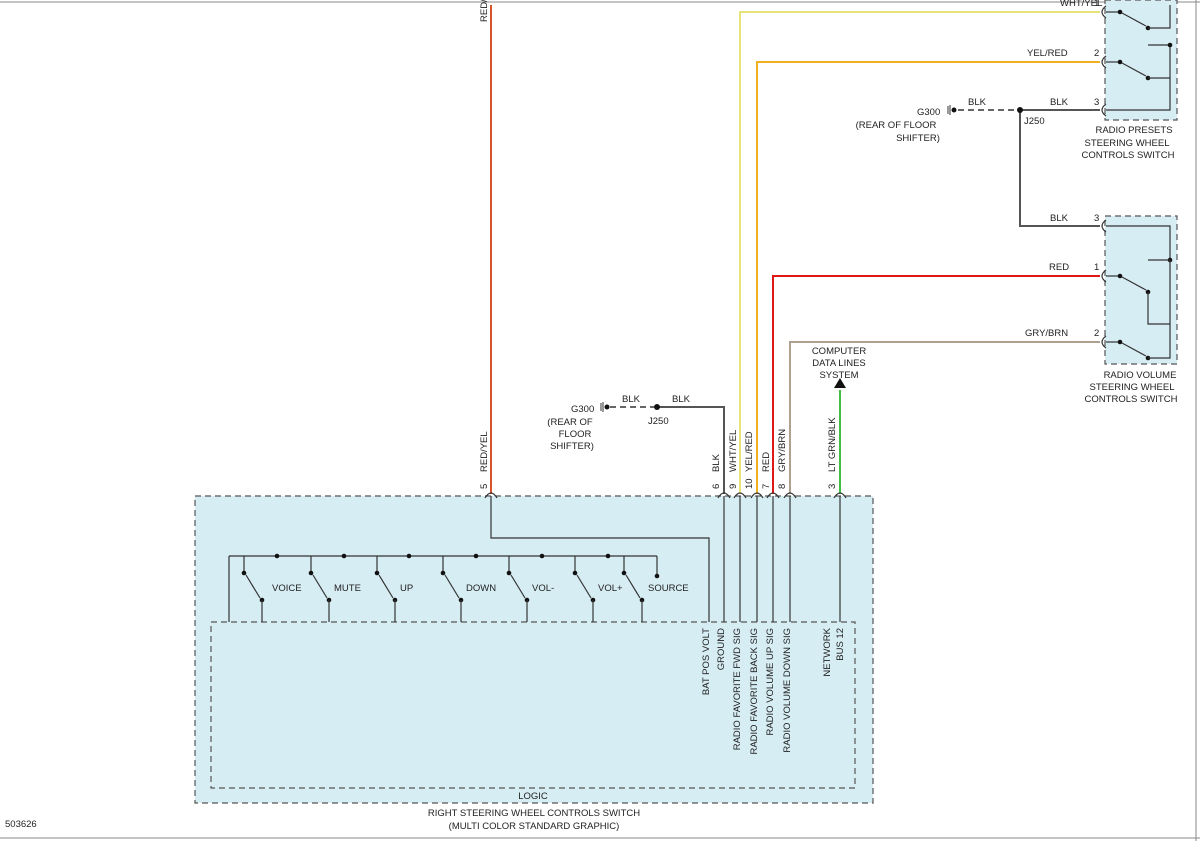  I want to click on ground-left-loc-2: FLOOR, so click(575, 434).